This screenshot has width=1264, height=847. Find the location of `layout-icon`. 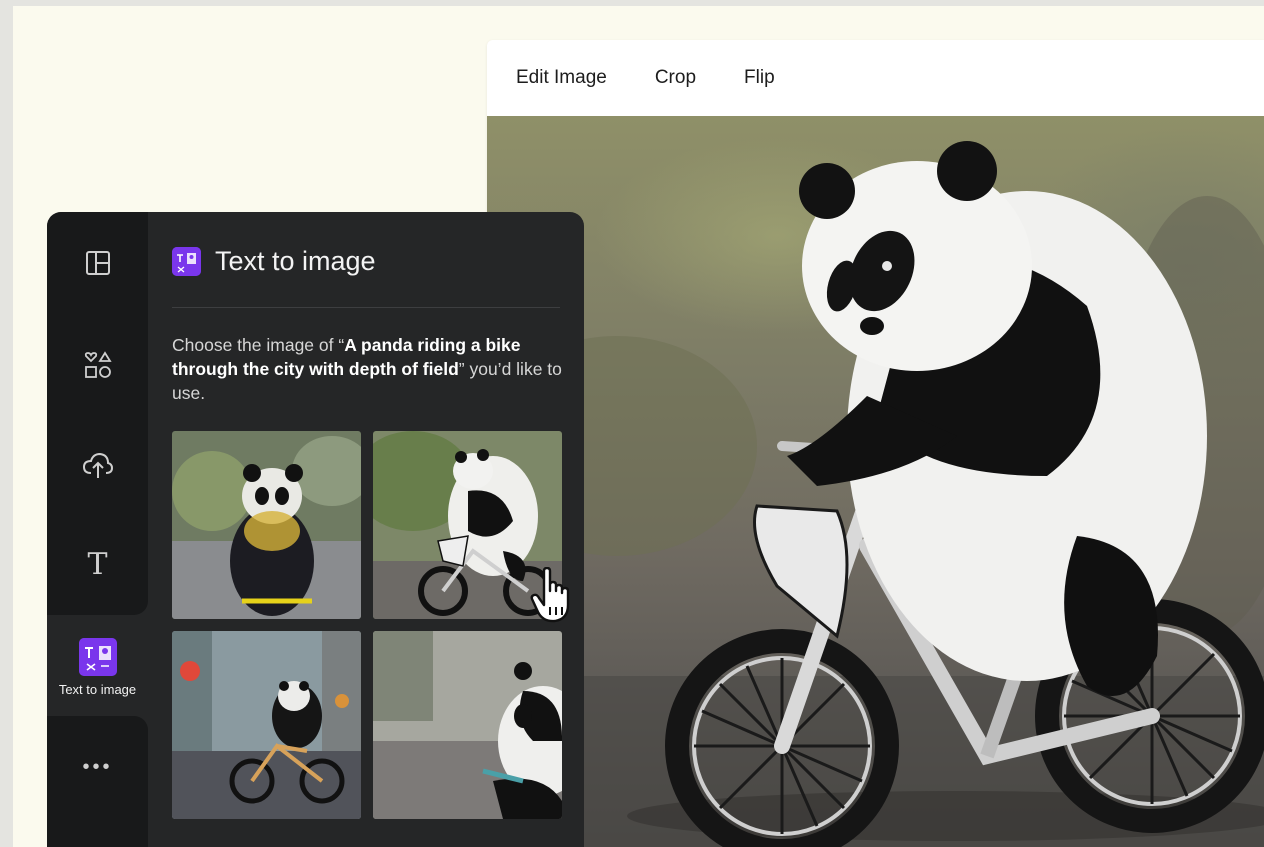

layout-icon is located at coordinates (97, 263).